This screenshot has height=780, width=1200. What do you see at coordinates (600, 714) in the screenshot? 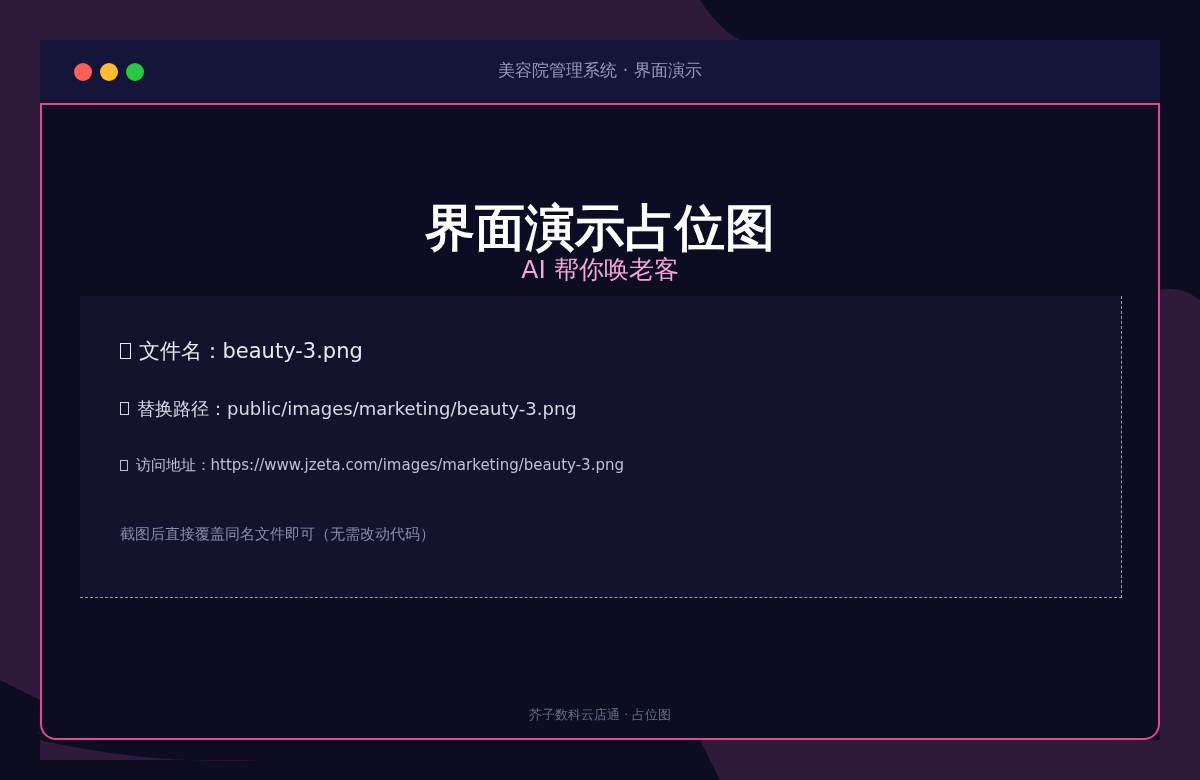
I see `footer-text: 芥子数科云店通 · 占位图` at bounding box center [600, 714].